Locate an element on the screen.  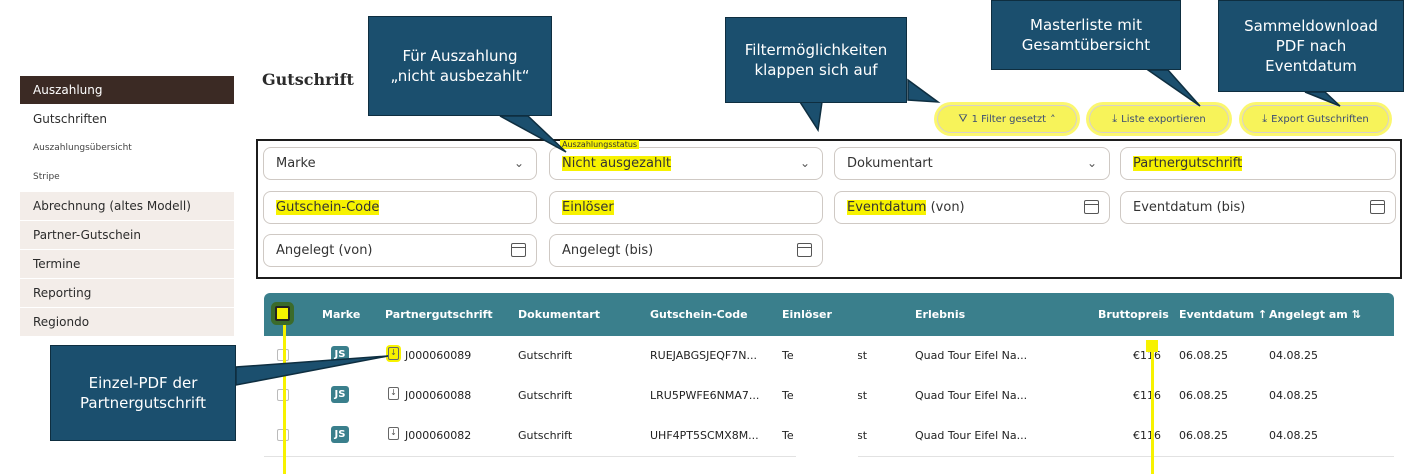
gutschein-code-placeholder: Gutschein-Code is located at coordinates (328, 207).